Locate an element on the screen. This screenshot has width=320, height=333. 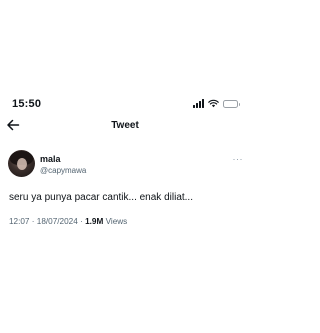
more-options-button: ··· is located at coordinates (238, 159).